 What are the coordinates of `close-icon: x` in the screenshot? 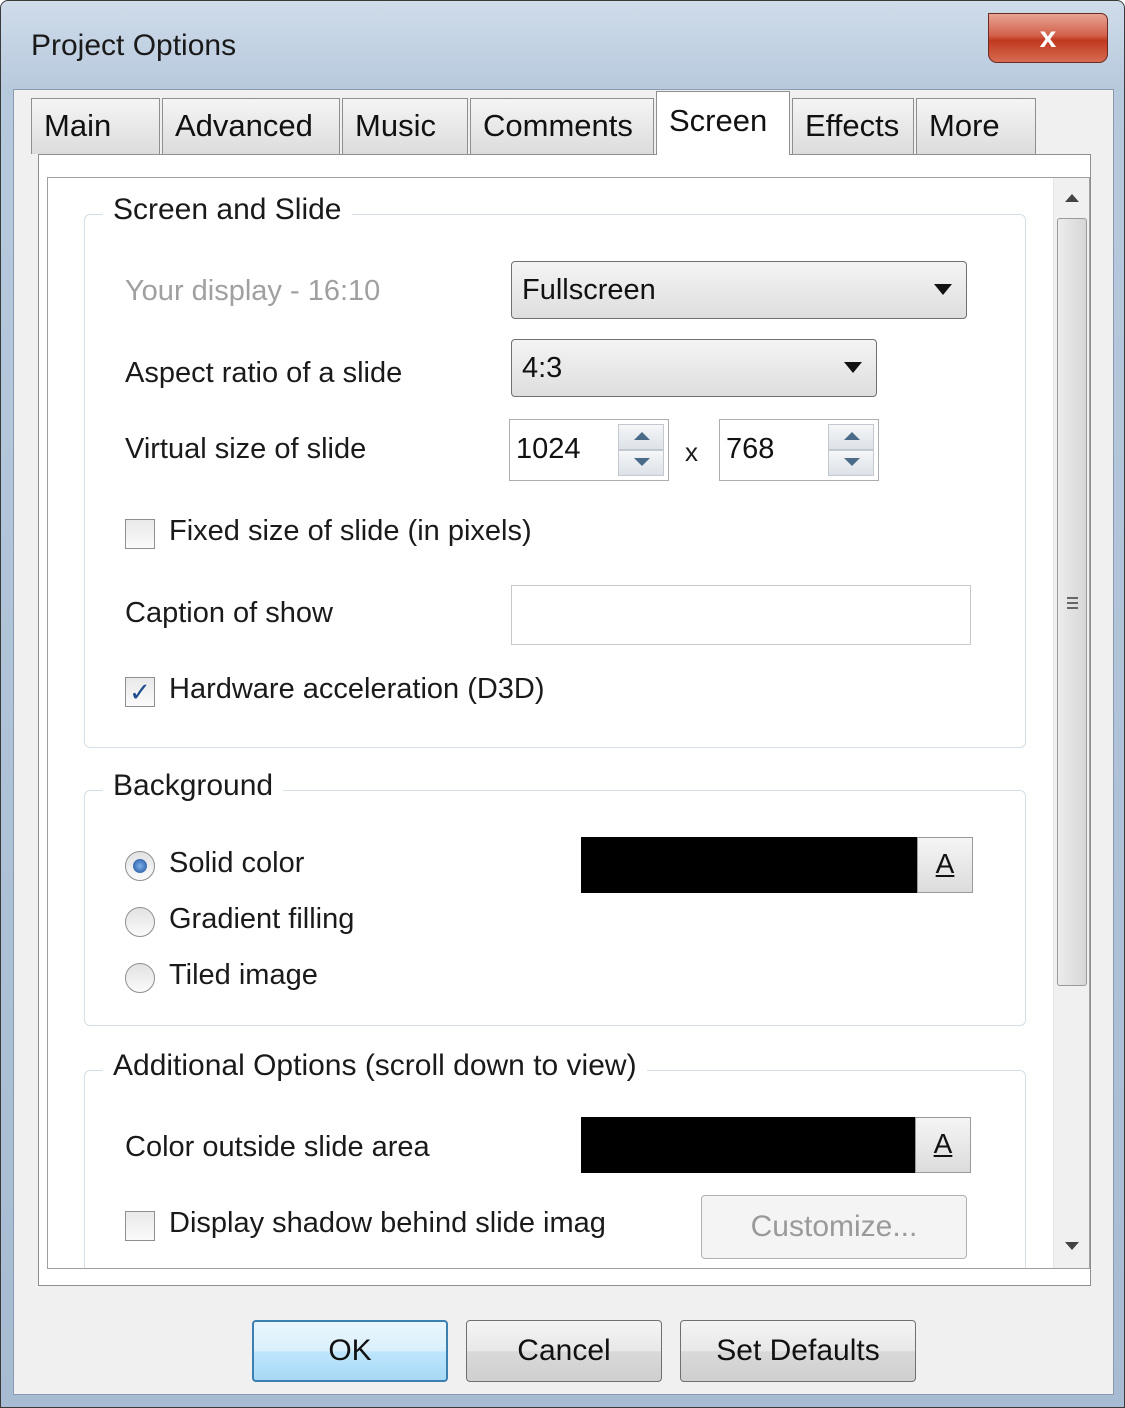 It's located at (1048, 37).